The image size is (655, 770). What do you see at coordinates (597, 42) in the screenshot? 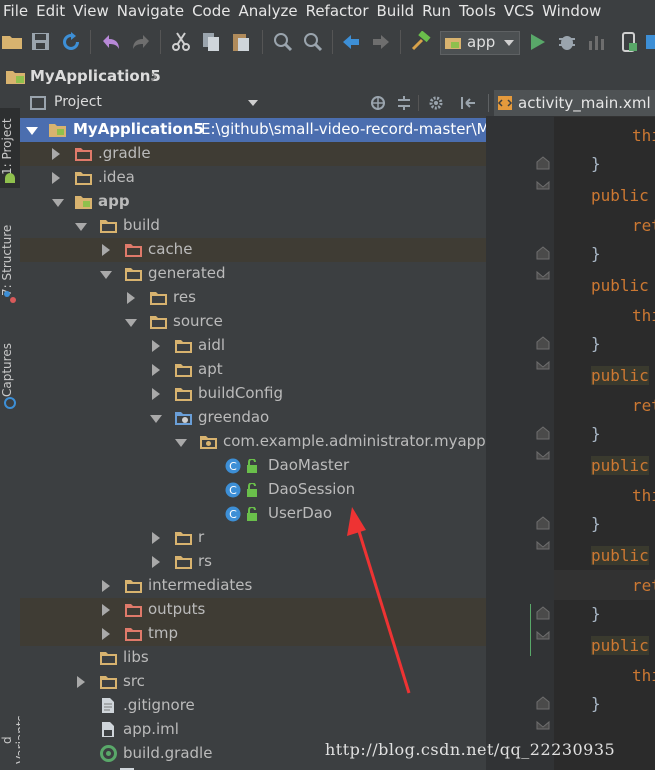
I see `attach-profiler-icon` at bounding box center [597, 42].